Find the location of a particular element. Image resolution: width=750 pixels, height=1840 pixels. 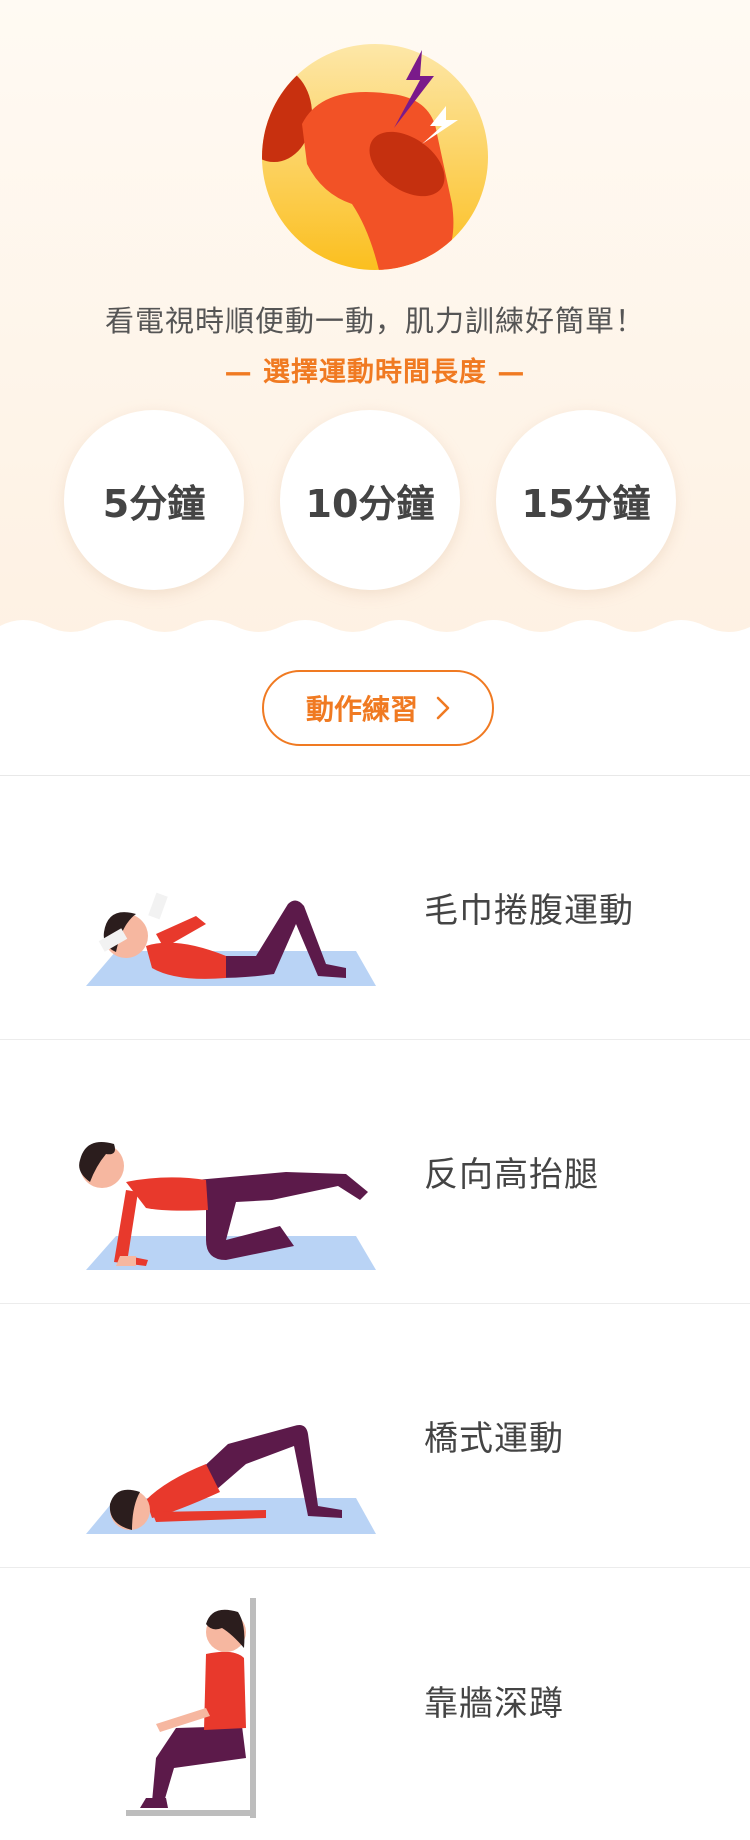

bridge-illustration is located at coordinates (231, 1479).